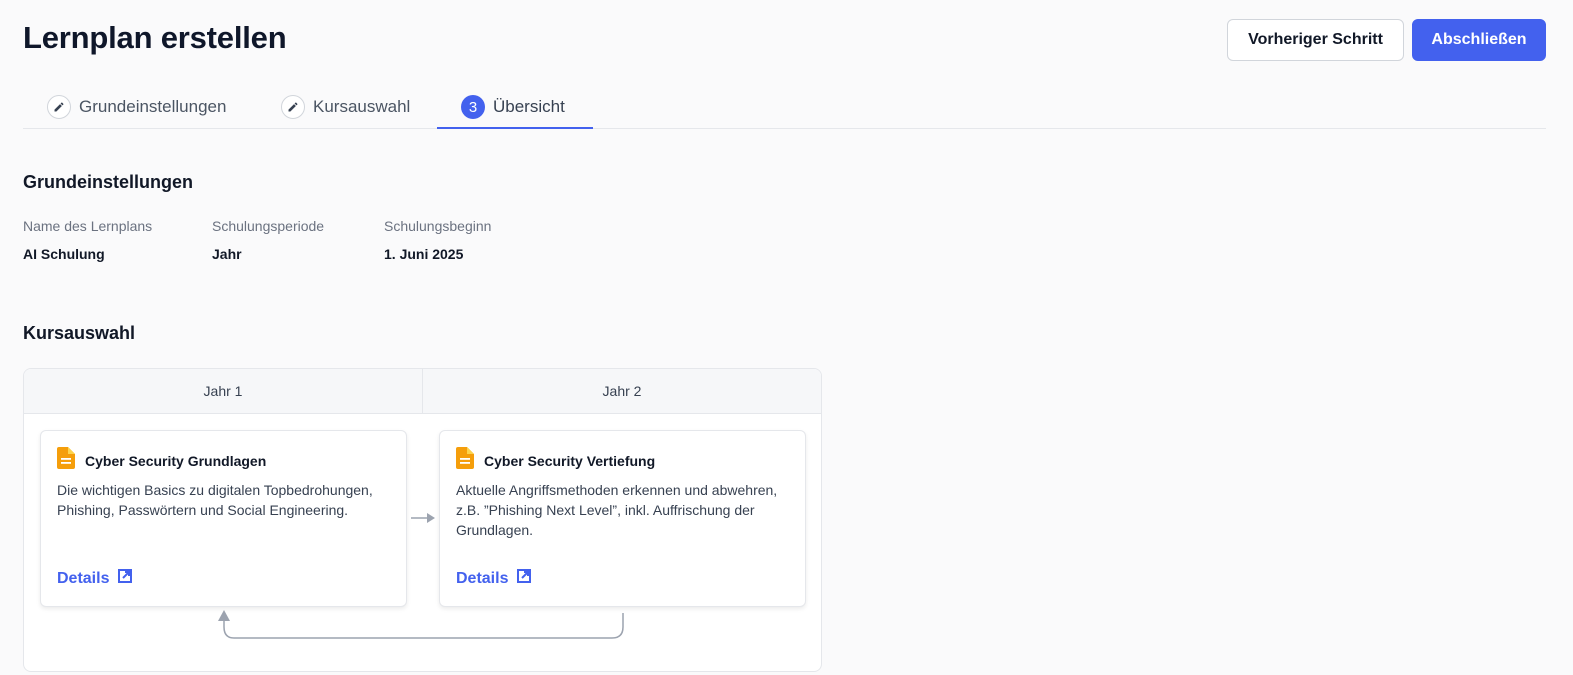 This screenshot has height=675, width=1573. What do you see at coordinates (621, 391) in the screenshot?
I see `year-2-header: Jahr 2` at bounding box center [621, 391].